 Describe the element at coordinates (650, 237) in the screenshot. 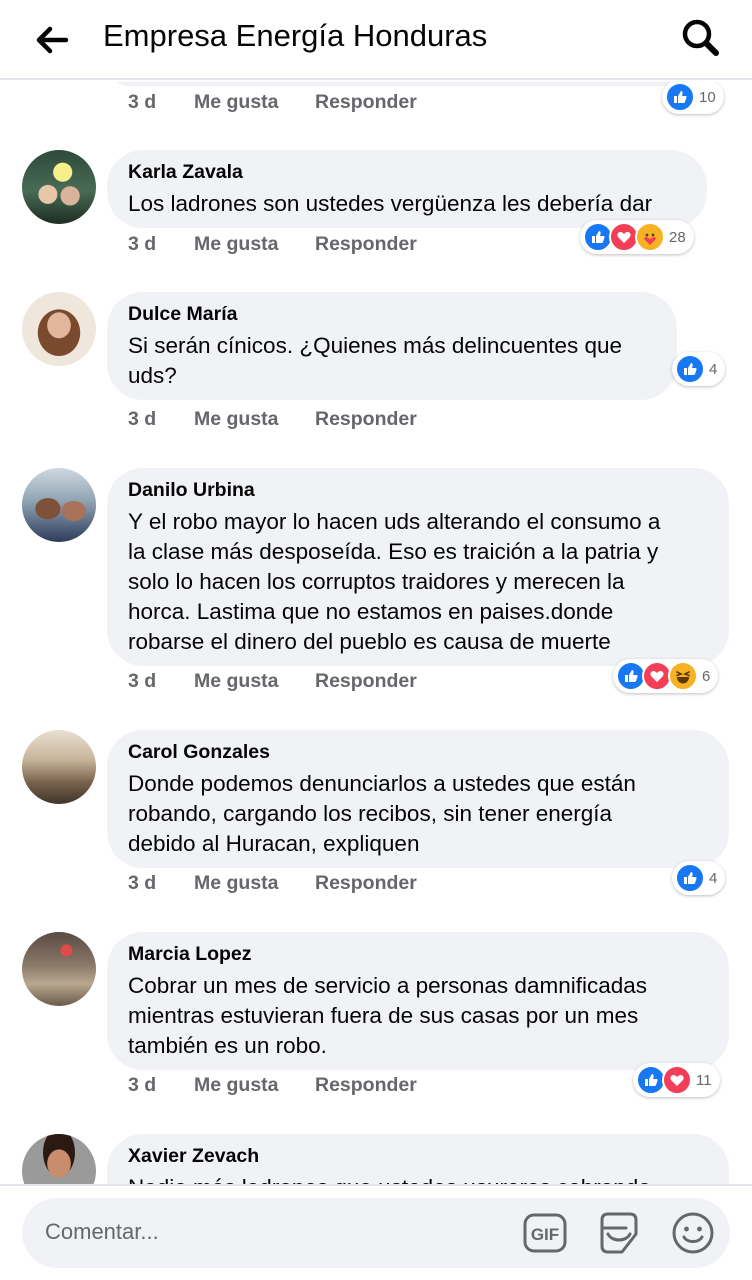

I see `care-reaction-icon` at that location.